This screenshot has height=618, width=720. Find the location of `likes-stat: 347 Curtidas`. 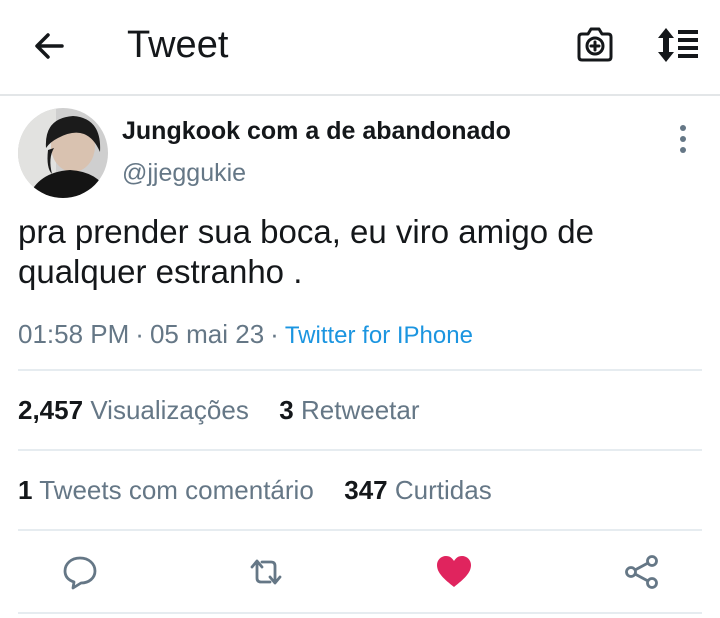

likes-stat: 347 Curtidas is located at coordinates (417, 490).